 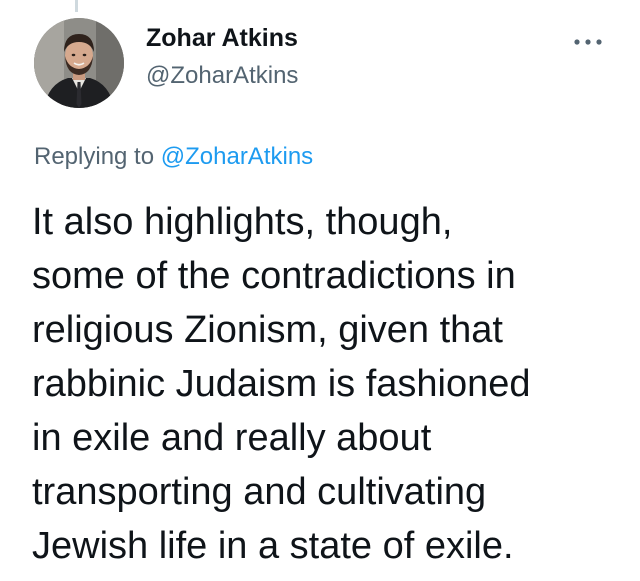 I want to click on thread-connector-line, so click(x=76, y=6).